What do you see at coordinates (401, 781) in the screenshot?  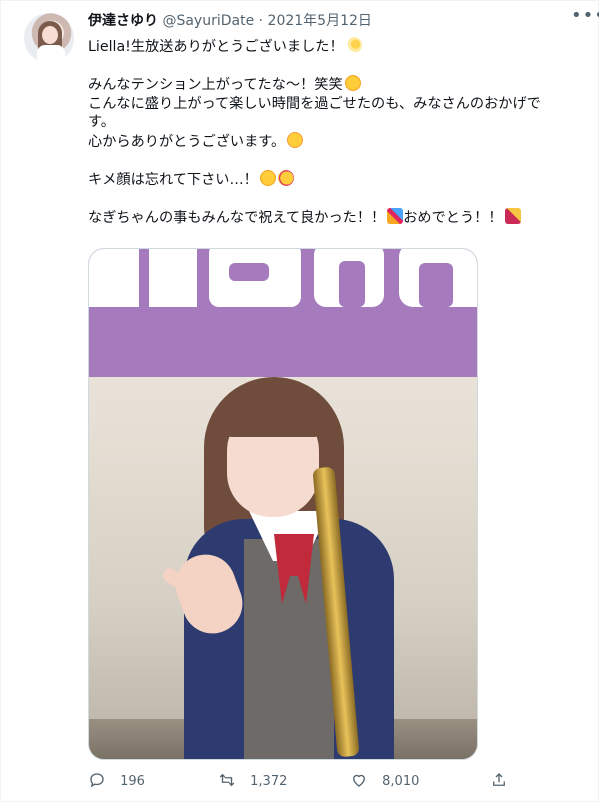 I see `like-count: 8,010` at bounding box center [401, 781].